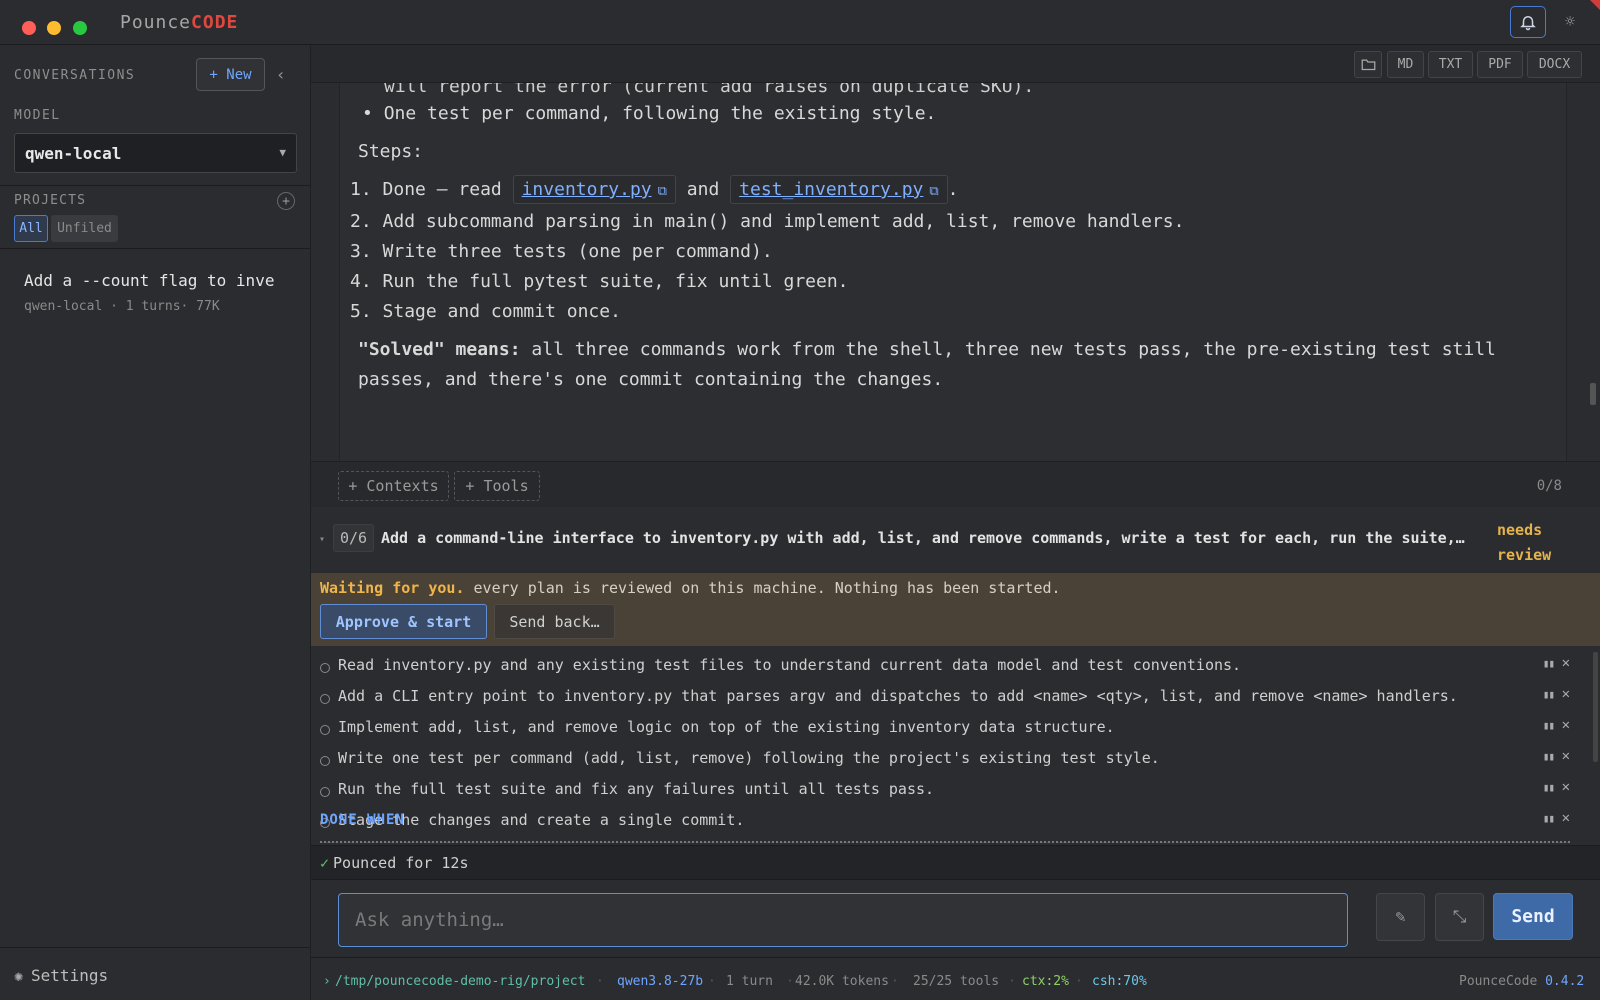 The height and width of the screenshot is (1000, 1600). What do you see at coordinates (662, 191) in the screenshot?
I see `external-link-icon: ⧉` at bounding box center [662, 191].